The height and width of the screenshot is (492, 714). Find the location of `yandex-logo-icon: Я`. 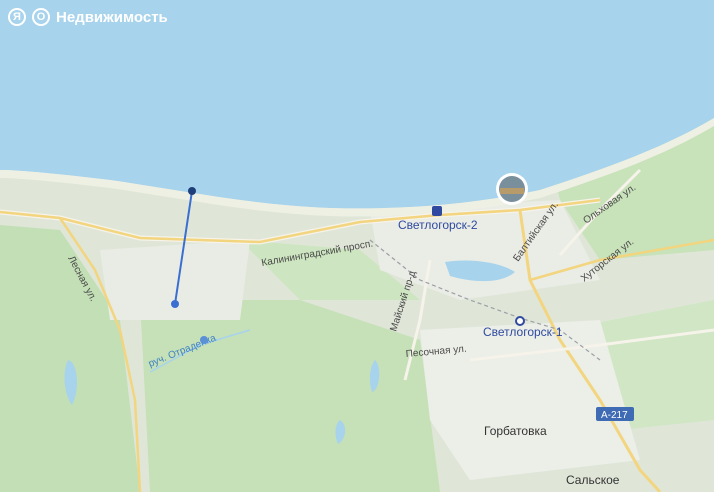

yandex-logo-icon: Я is located at coordinates (17, 17).